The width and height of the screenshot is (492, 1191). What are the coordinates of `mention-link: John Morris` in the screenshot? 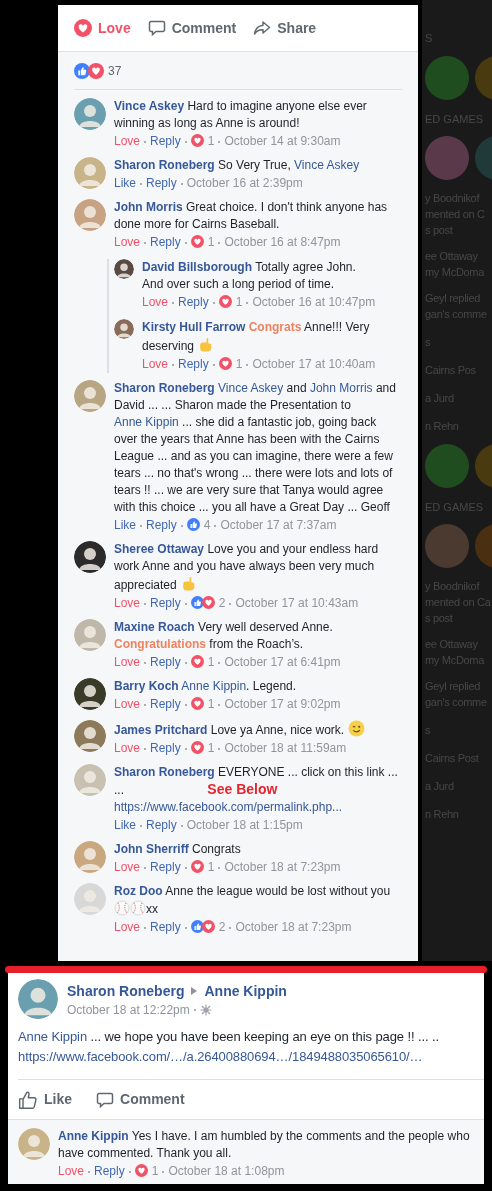 It's located at (341, 388).